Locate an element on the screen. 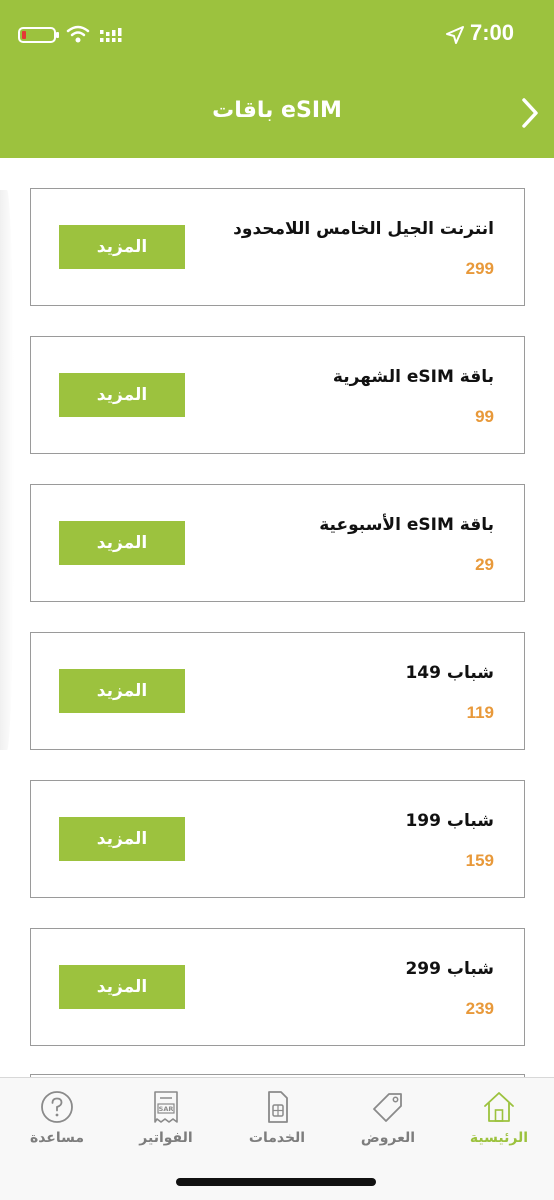  plan-price: 159 is located at coordinates (479, 860).